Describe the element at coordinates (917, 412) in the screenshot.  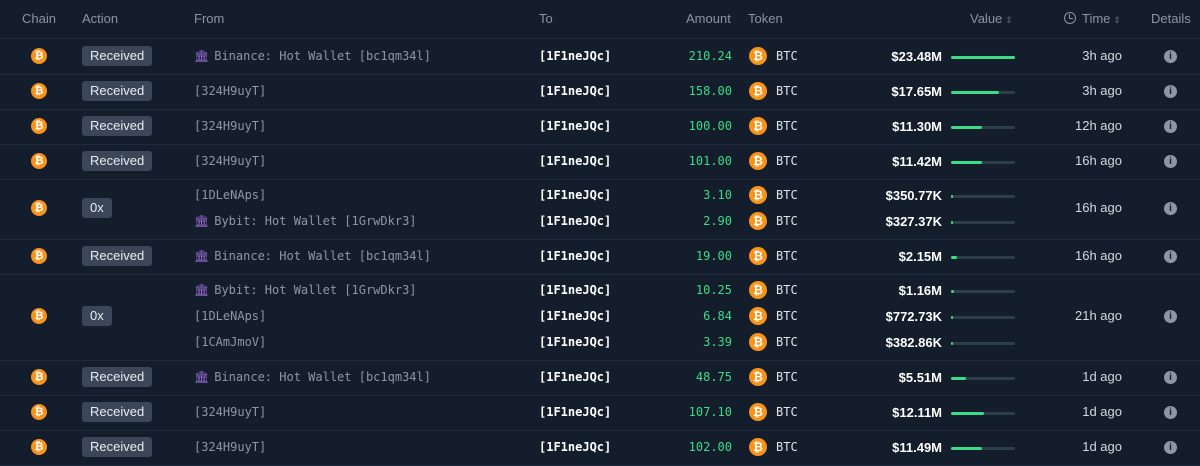
I see `usd-value: $12.11M` at that location.